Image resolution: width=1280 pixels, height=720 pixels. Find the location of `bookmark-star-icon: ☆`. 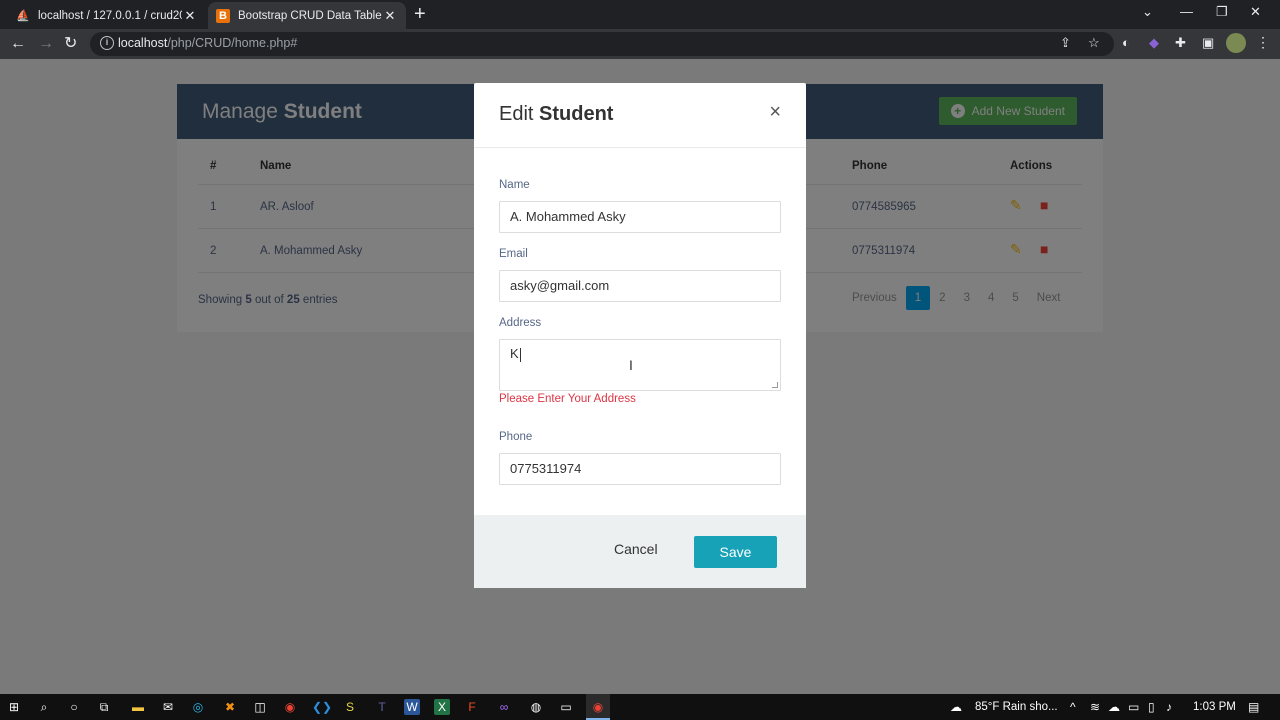

bookmark-star-icon: ☆ is located at coordinates (1094, 43).